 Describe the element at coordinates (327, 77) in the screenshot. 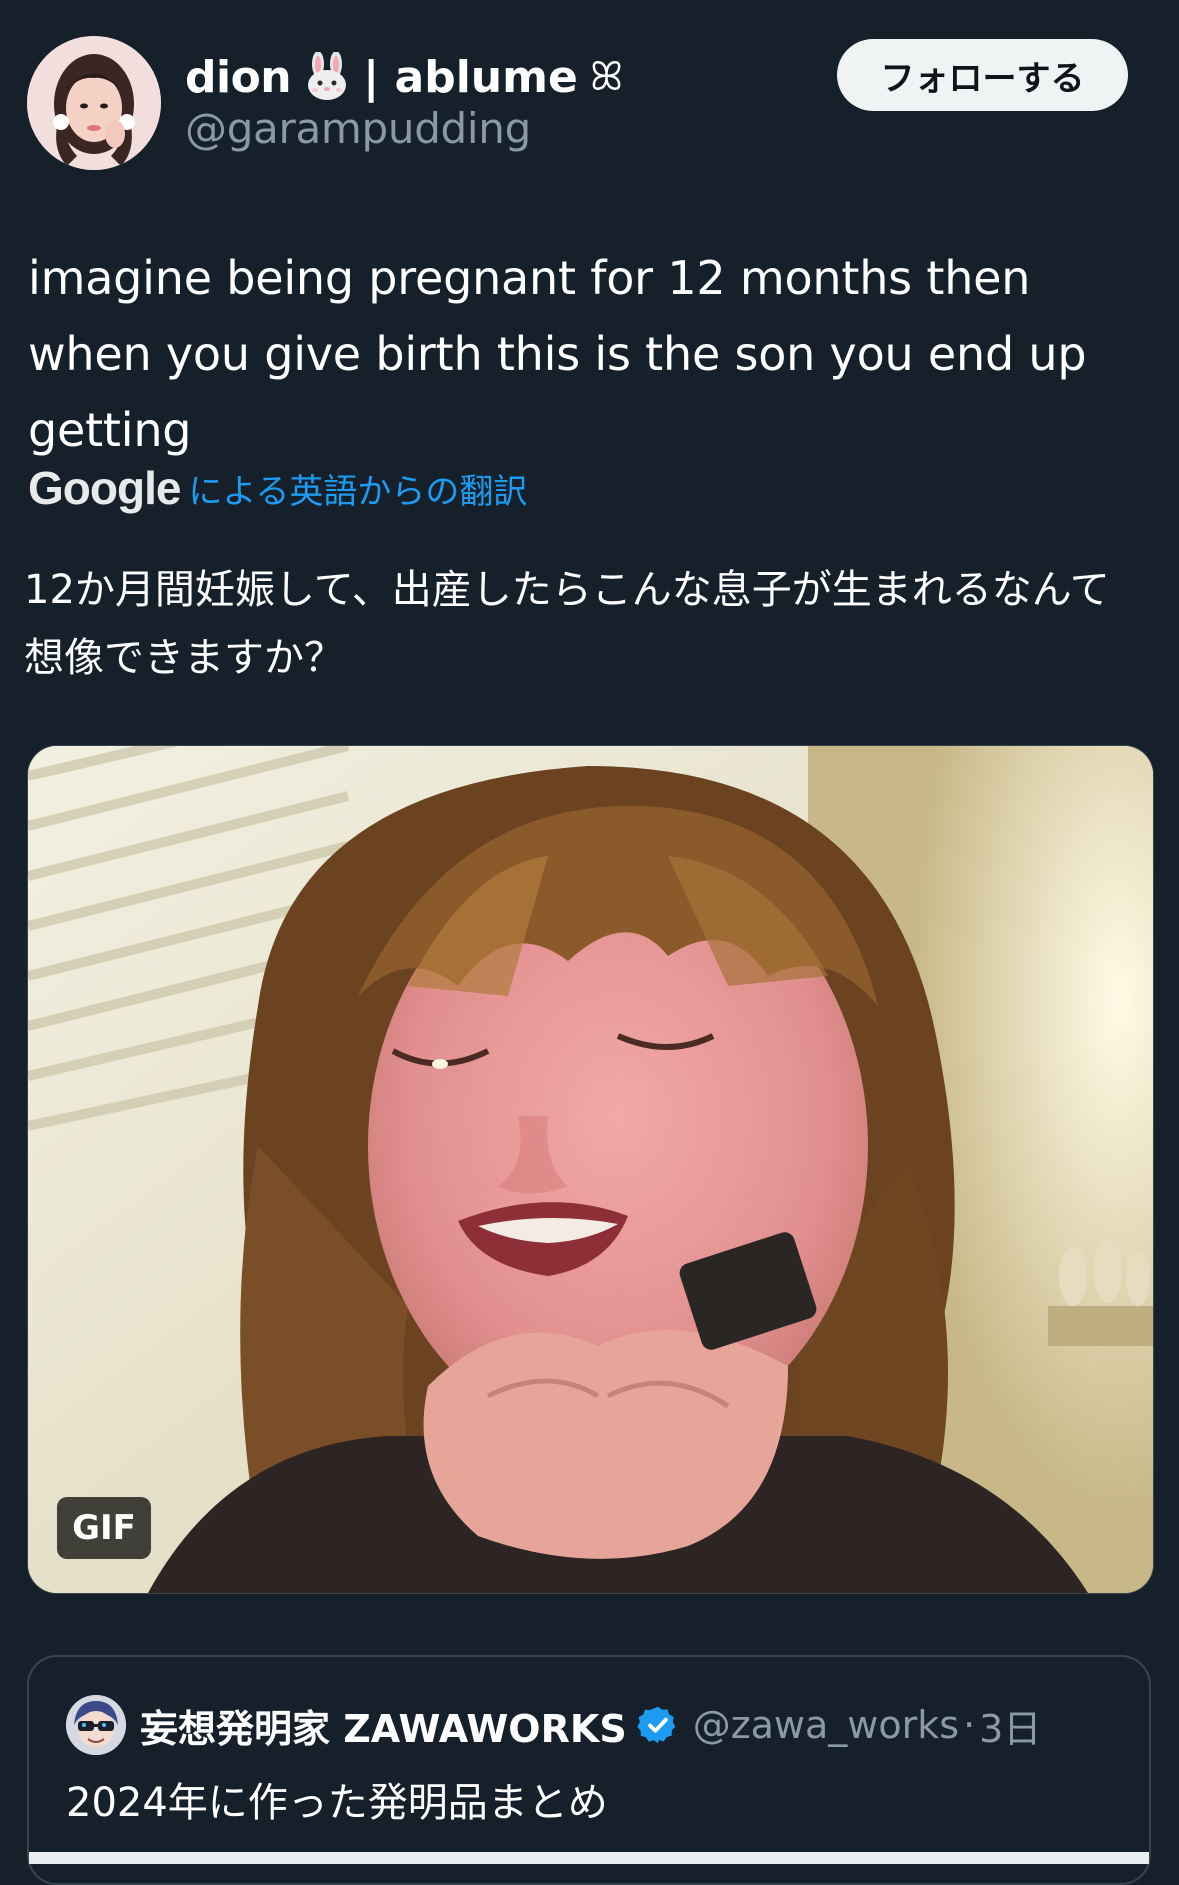

I see `rabbit-face-icon` at that location.